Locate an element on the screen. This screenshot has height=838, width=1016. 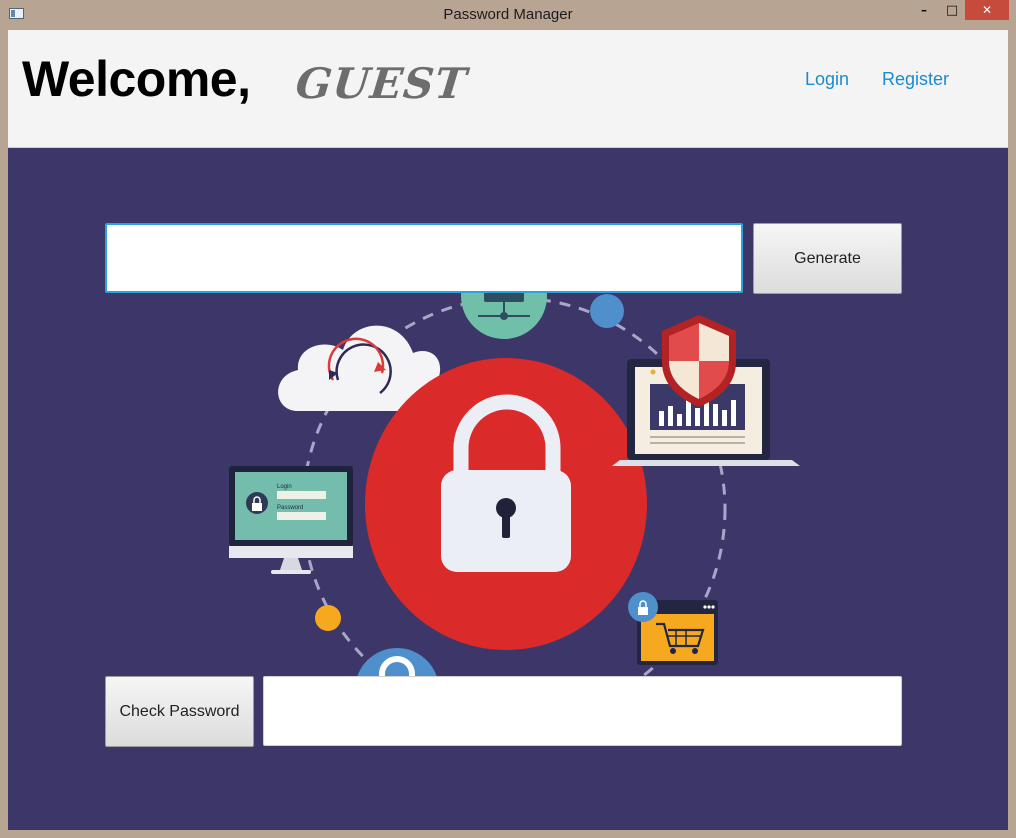
login-monitor-icon: Login Password is located at coordinates (291, 520).